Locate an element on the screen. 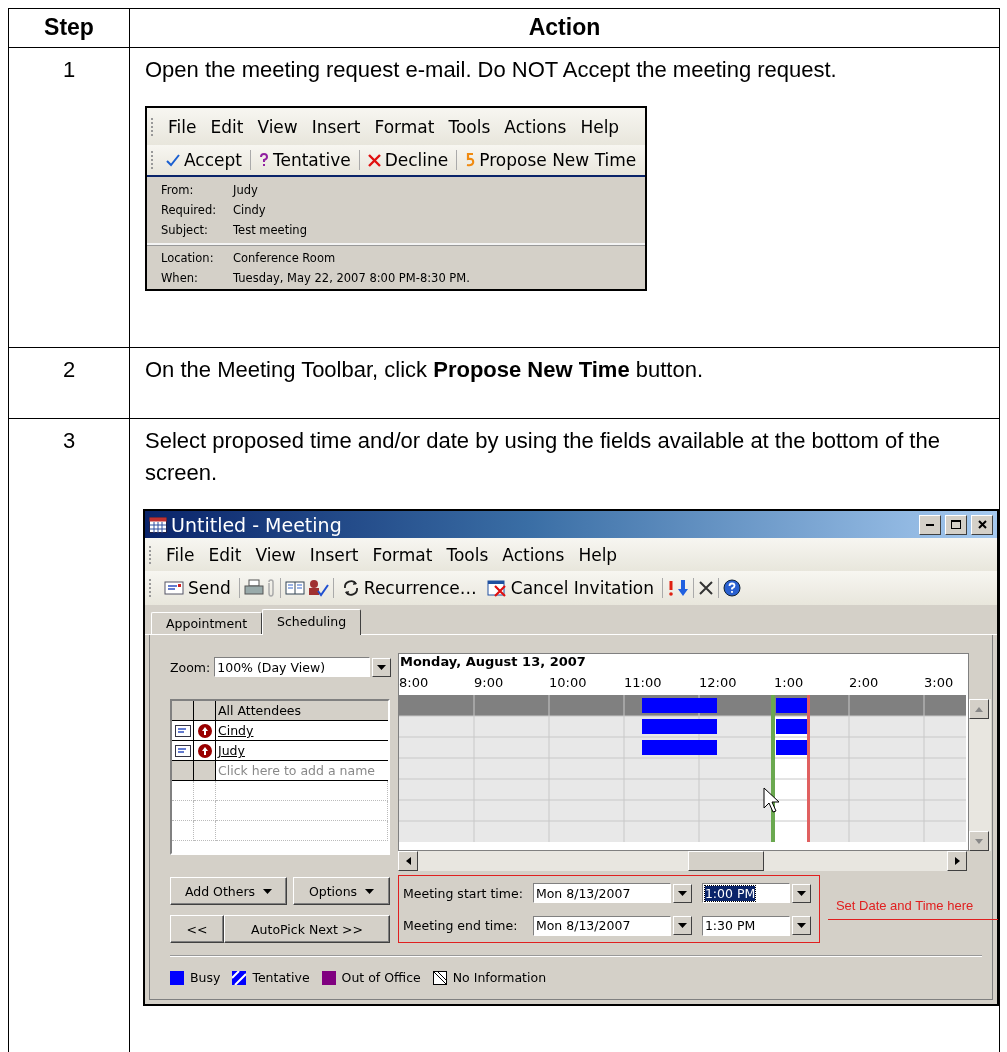 This screenshot has width=1007, height=1052. person-check-icon is located at coordinates (317, 588).